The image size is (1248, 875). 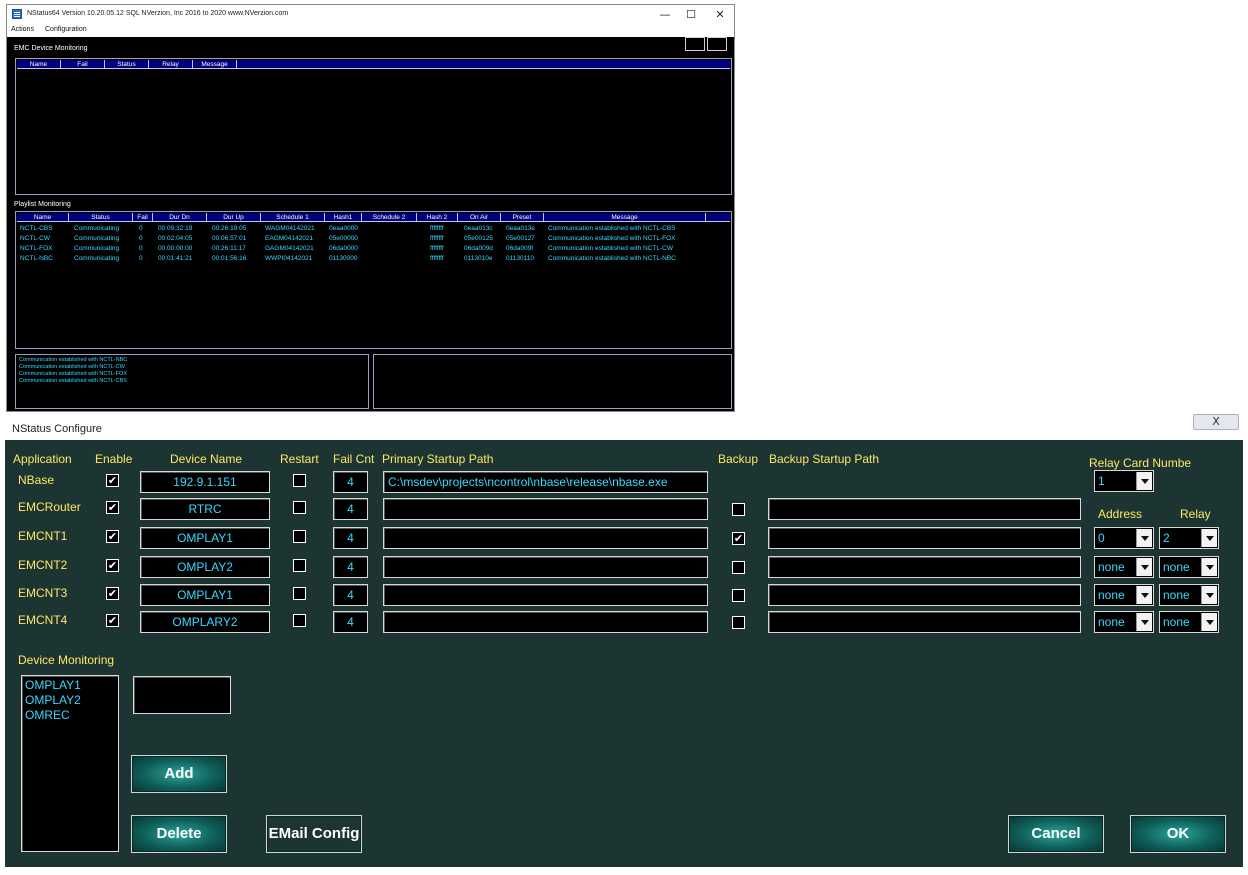 What do you see at coordinates (612, 228) in the screenshot?
I see `playlist-cell-message: Communication established with NCTL-CBS` at bounding box center [612, 228].